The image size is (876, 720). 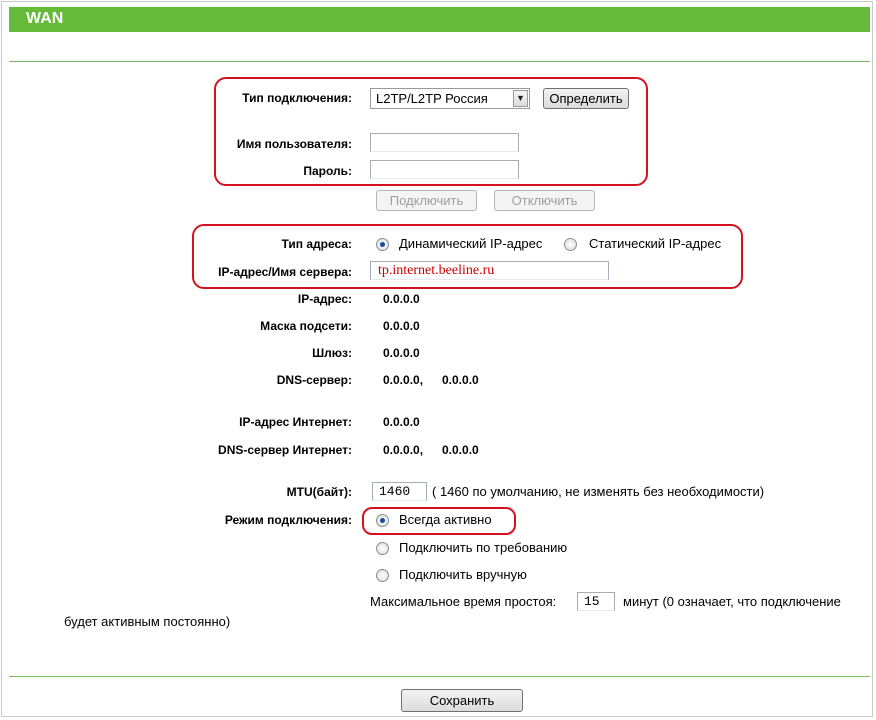 What do you see at coordinates (401, 299) in the screenshot?
I see `ip-value: 0.0.0.0` at bounding box center [401, 299].